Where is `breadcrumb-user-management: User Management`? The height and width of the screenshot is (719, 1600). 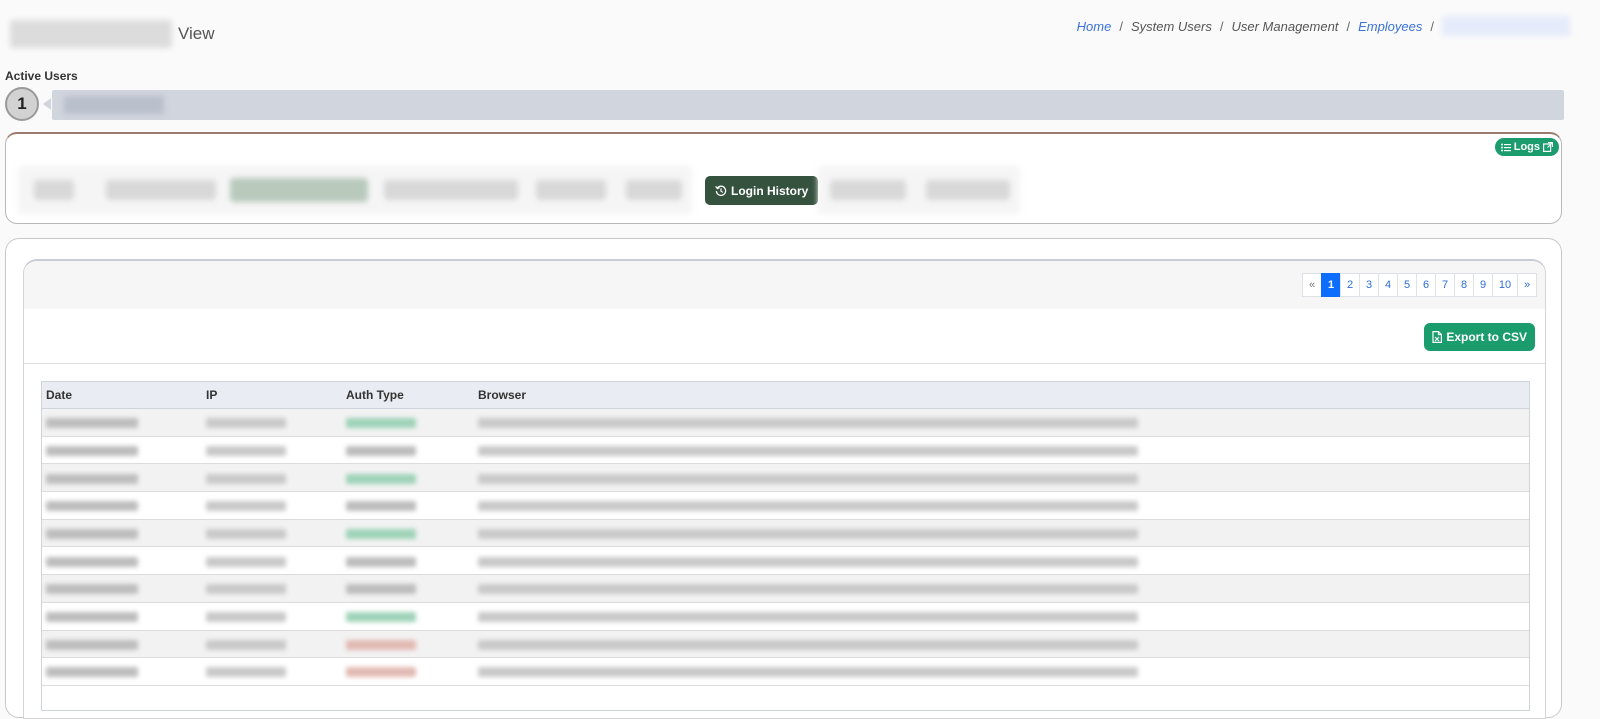
breadcrumb-user-management: User Management is located at coordinates (1285, 26).